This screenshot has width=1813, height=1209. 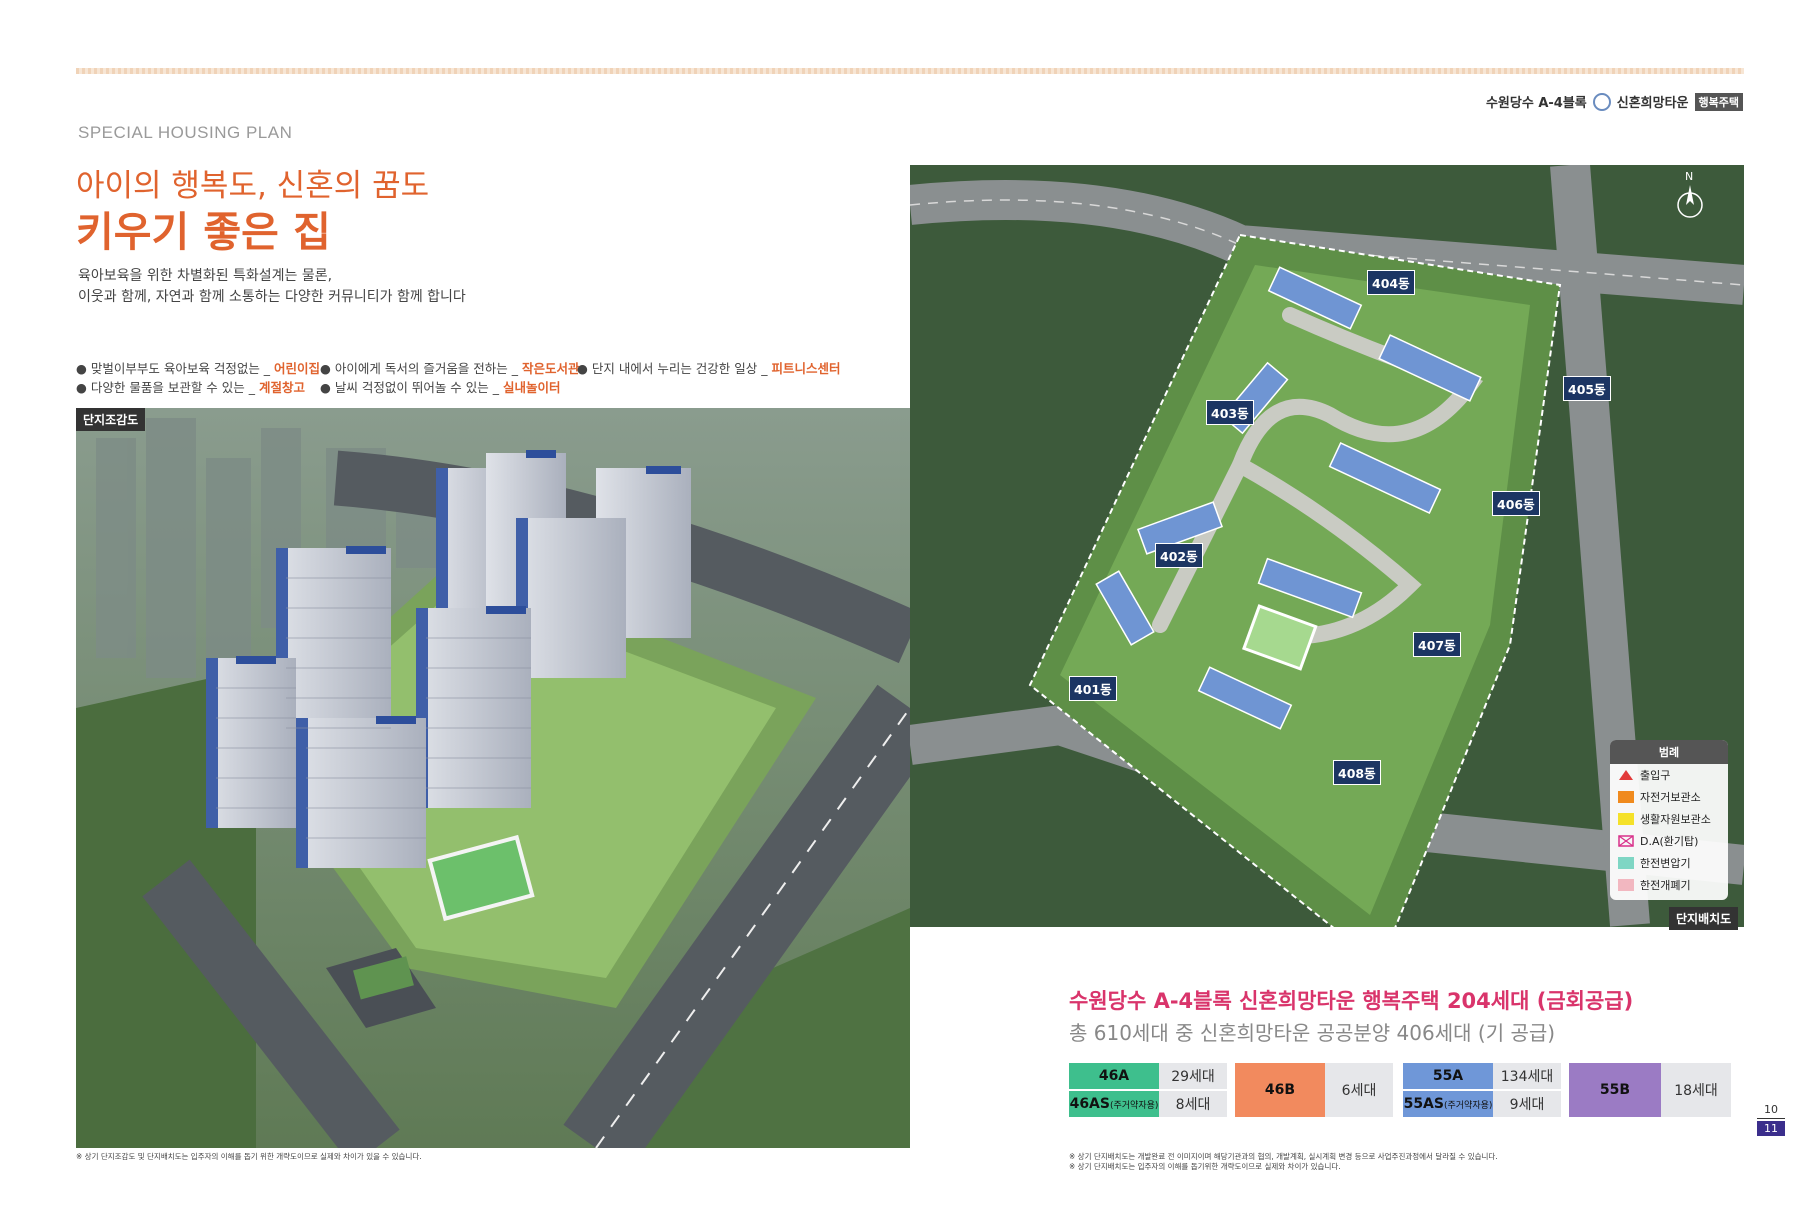 What do you see at coordinates (1652, 103) in the screenshot?
I see `brand-name: 신혼희망타운` at bounding box center [1652, 103].